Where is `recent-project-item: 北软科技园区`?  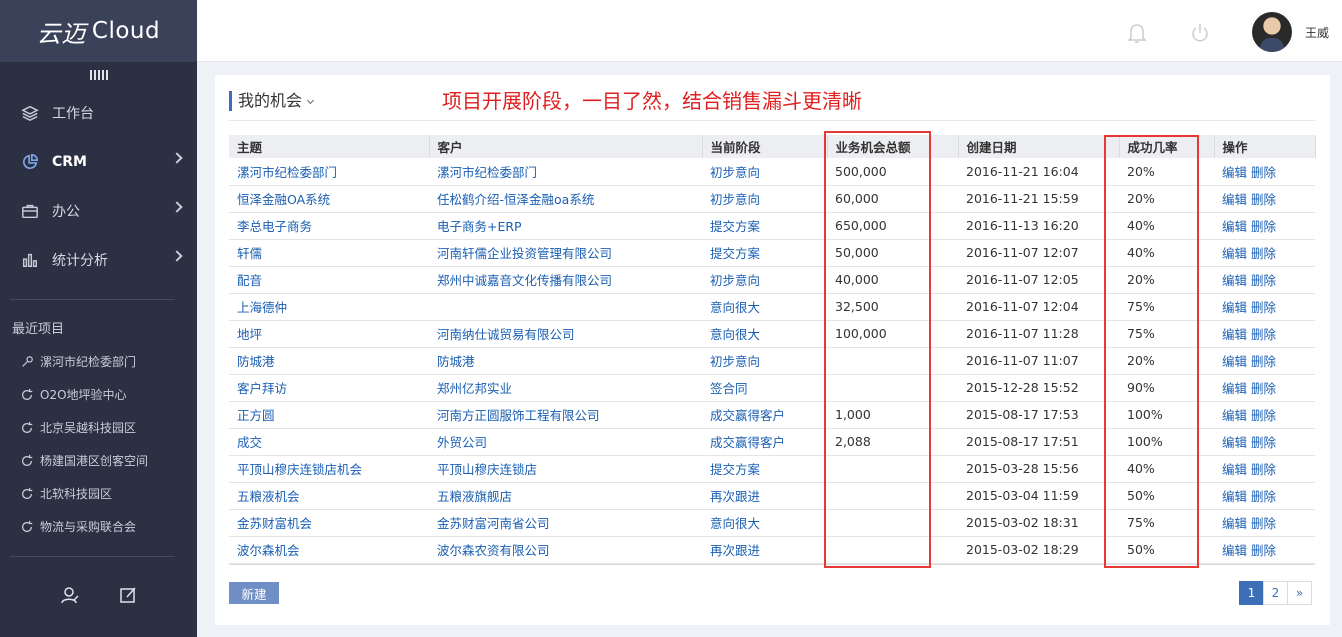 recent-project-item: 北软科技园区 is located at coordinates (98, 493).